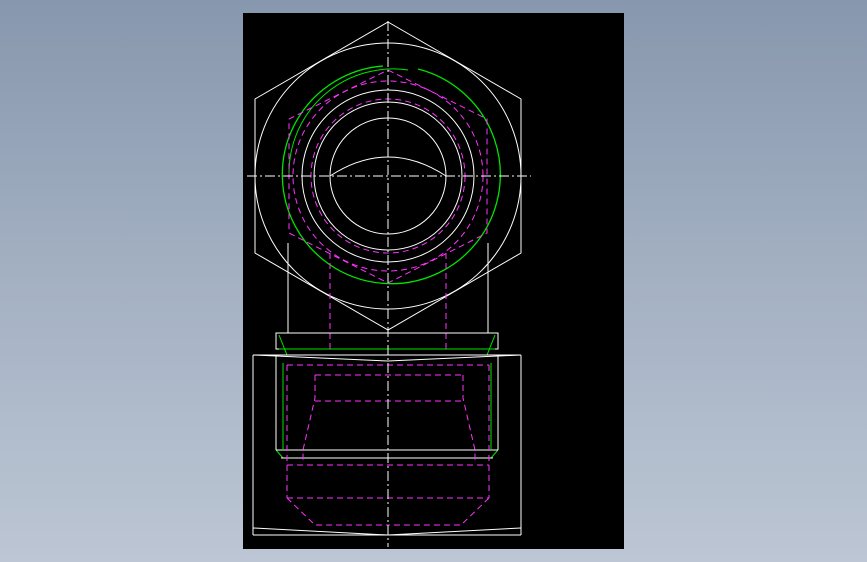  What do you see at coordinates (491, 345) in the screenshot?
I see `collar-thread-right` at bounding box center [491, 345].